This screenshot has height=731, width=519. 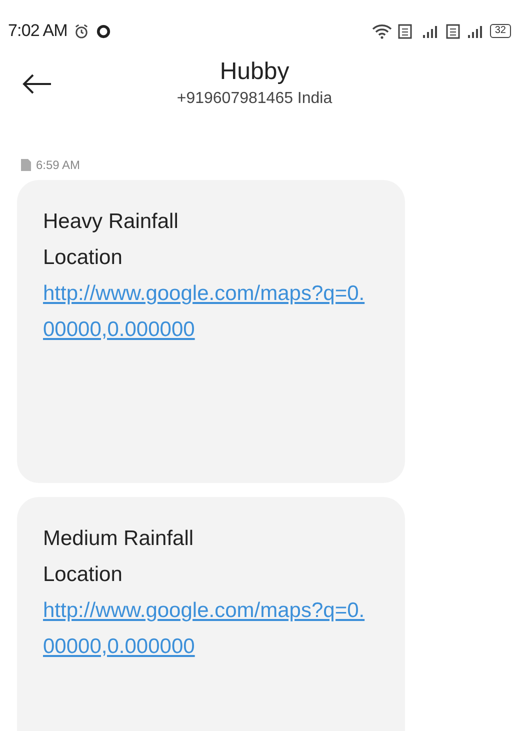 I want to click on contact-name: Hubby, so click(x=255, y=72).